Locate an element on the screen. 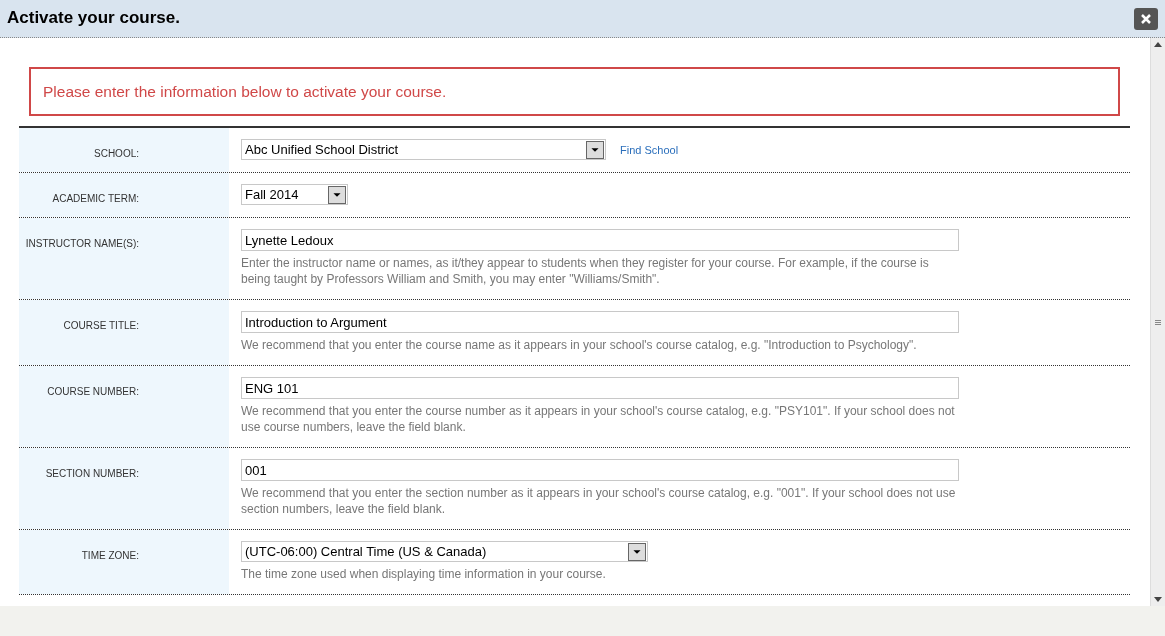 The width and height of the screenshot is (1165, 636). field-label: COURSE NUMBER: is located at coordinates (124, 407).